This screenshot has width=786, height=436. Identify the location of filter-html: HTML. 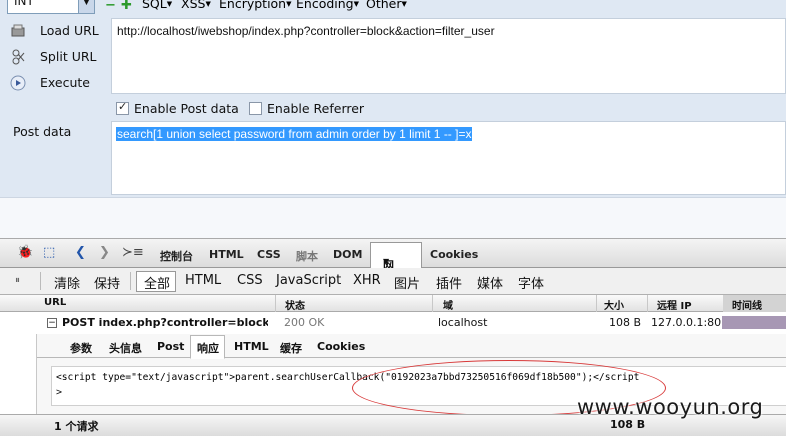
(203, 280).